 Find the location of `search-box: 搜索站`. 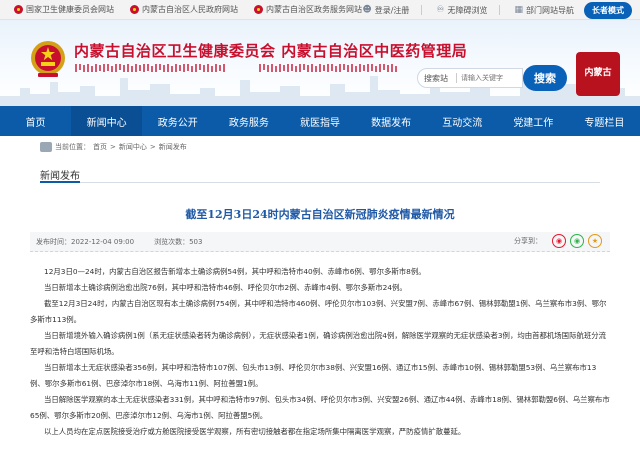

search-box: 搜索站 is located at coordinates (470, 78).